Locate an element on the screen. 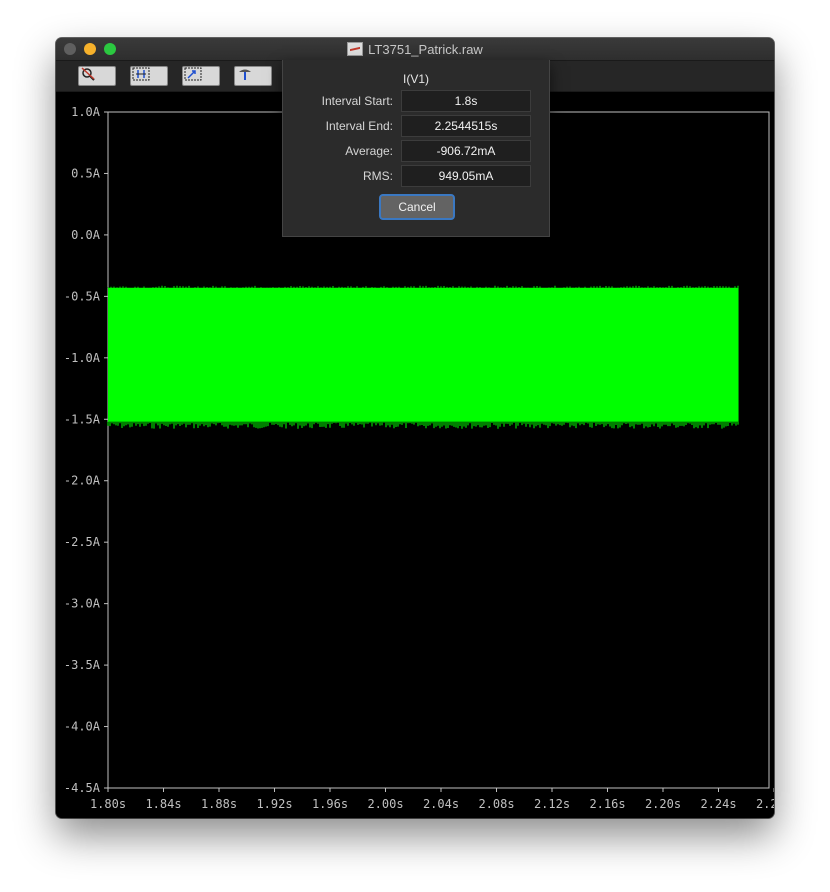 The image size is (830, 892). autorange-button is located at coordinates (149, 76).